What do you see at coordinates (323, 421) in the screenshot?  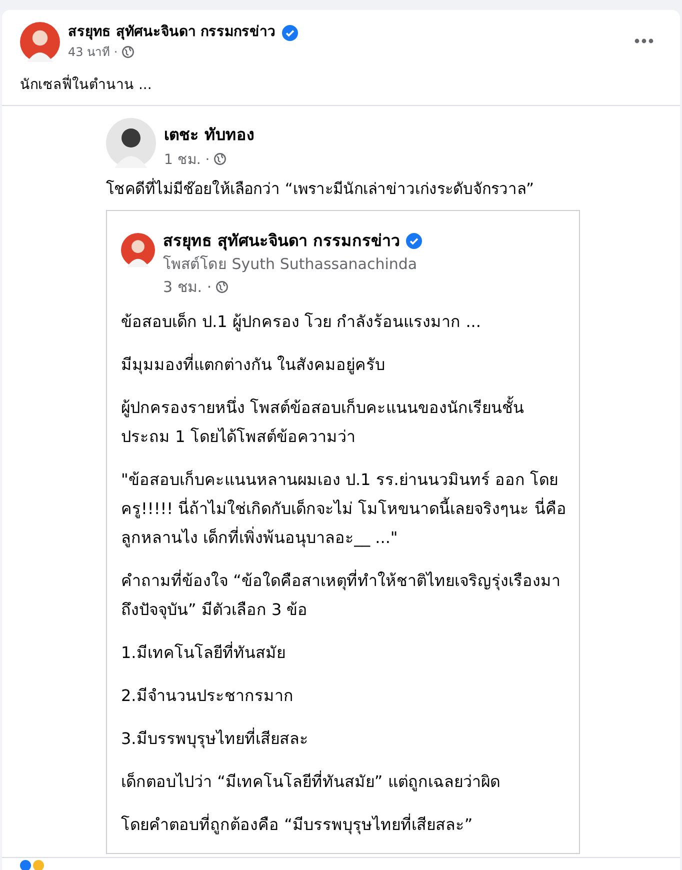 I see `paragraph: ผู้ปกครองรายหนึ่ง โพสต์ข้อสอบเก็บคะแนนของนักเรียนชั้นประถม 1 โดยได้โพสต์ข้อความว่า` at bounding box center [323, 421].